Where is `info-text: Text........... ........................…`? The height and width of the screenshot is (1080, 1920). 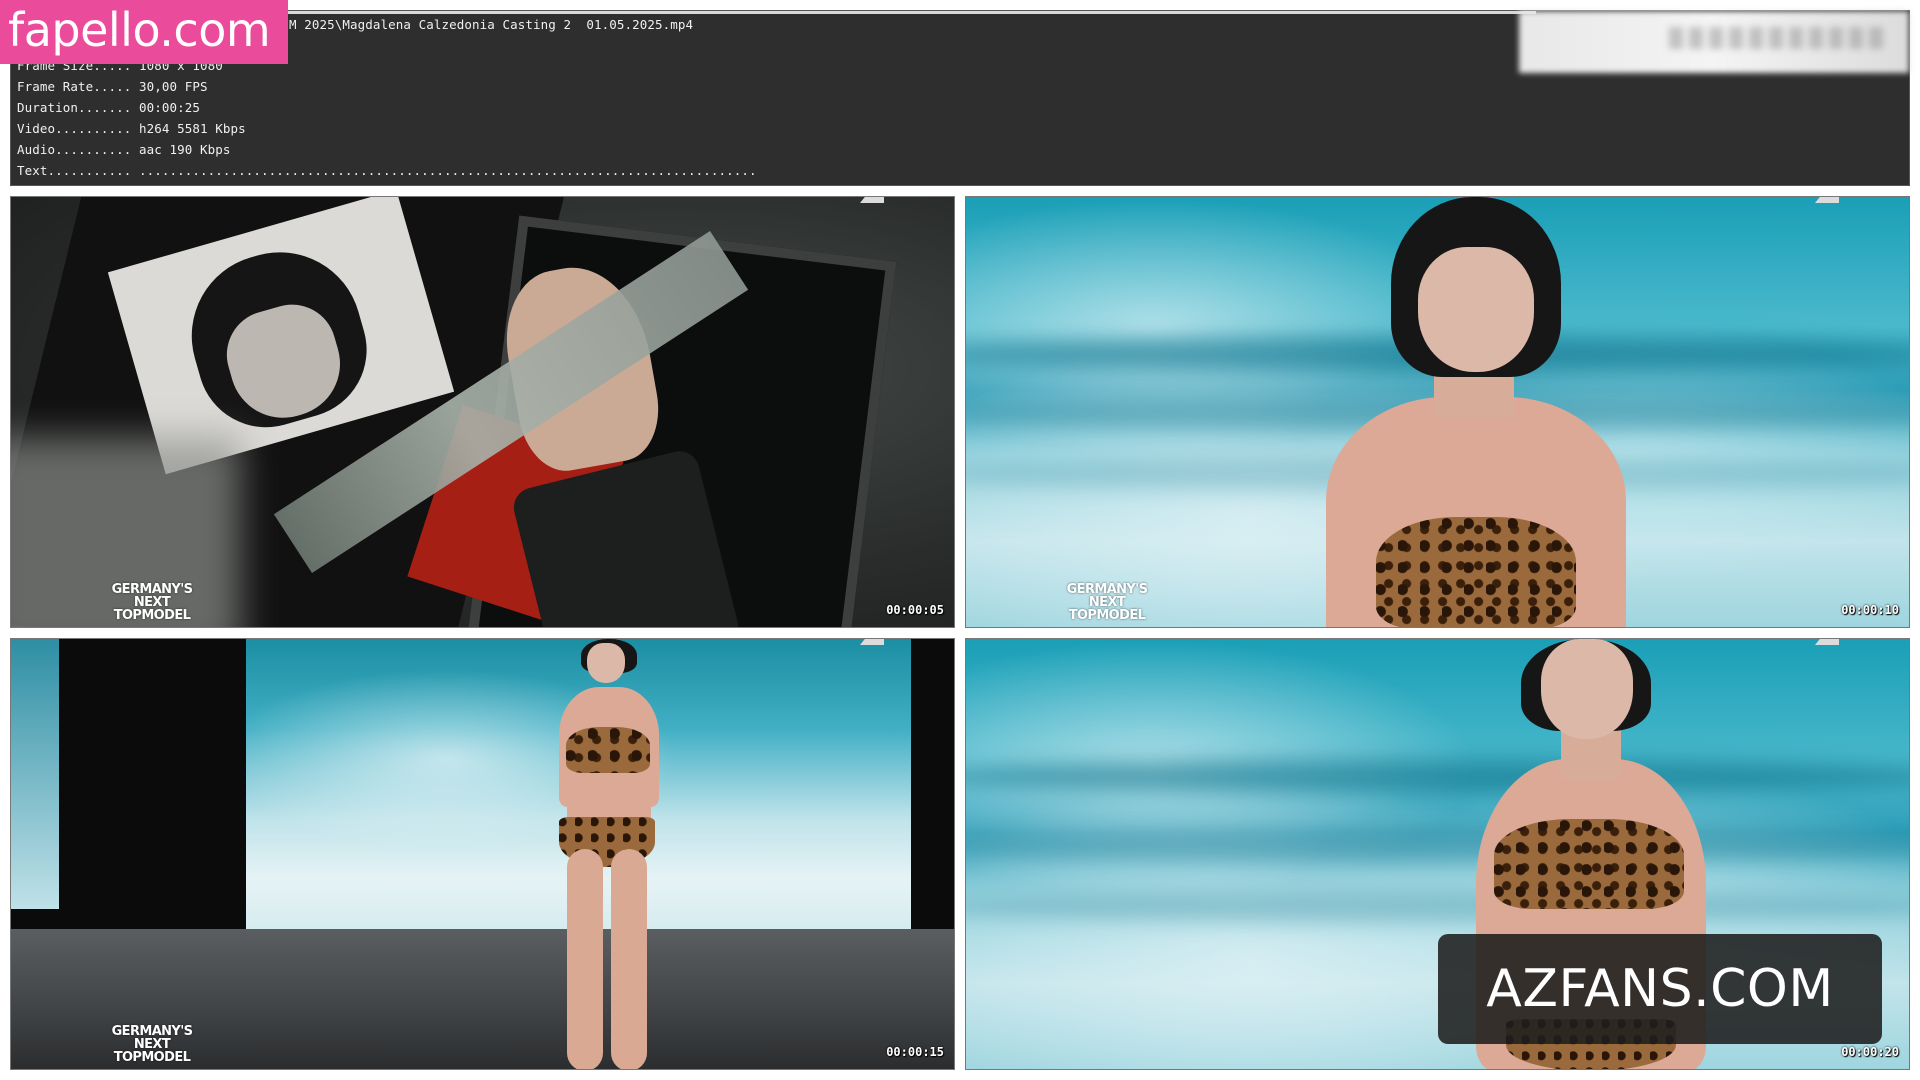
info-text: Text........... ........................… is located at coordinates (387, 170).